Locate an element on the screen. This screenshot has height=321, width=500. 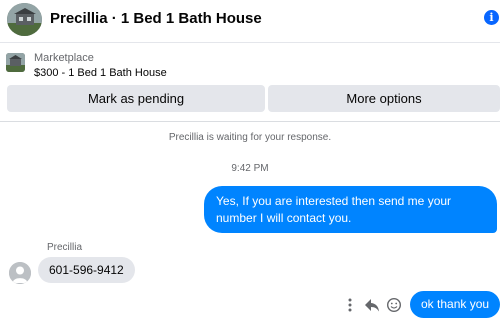
user-placeholder-icon is located at coordinates (20, 273).